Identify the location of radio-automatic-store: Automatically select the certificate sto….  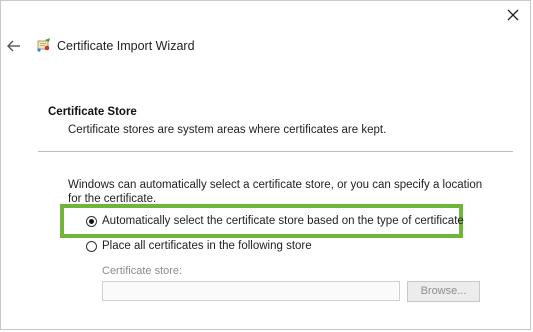
(275, 221).